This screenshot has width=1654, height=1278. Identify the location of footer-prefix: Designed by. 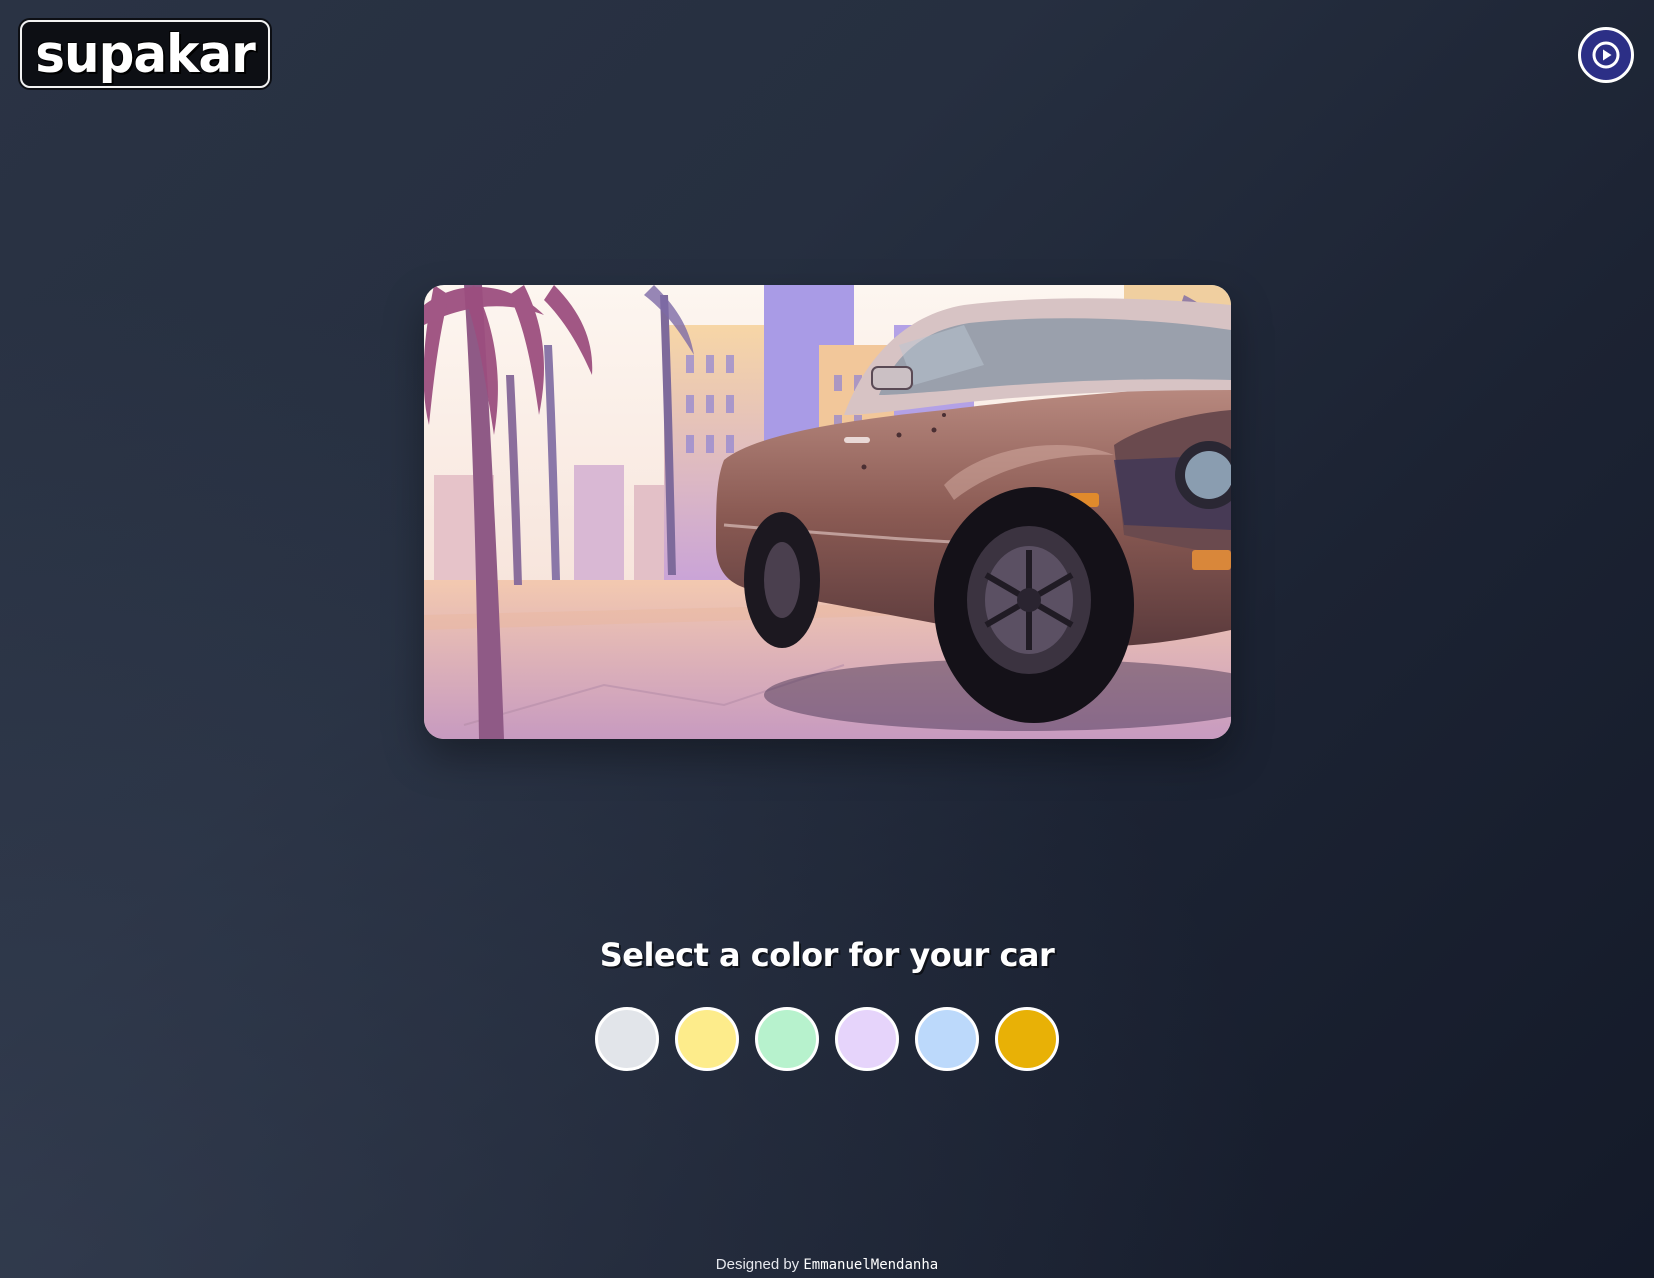
(759, 1264).